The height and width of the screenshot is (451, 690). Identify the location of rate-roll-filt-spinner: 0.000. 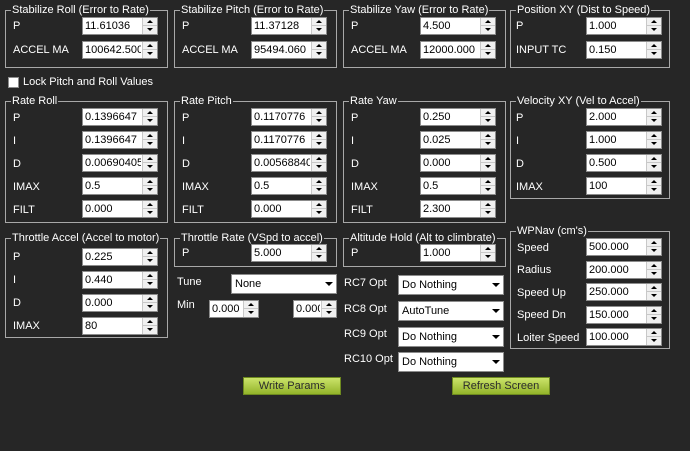
(120, 209).